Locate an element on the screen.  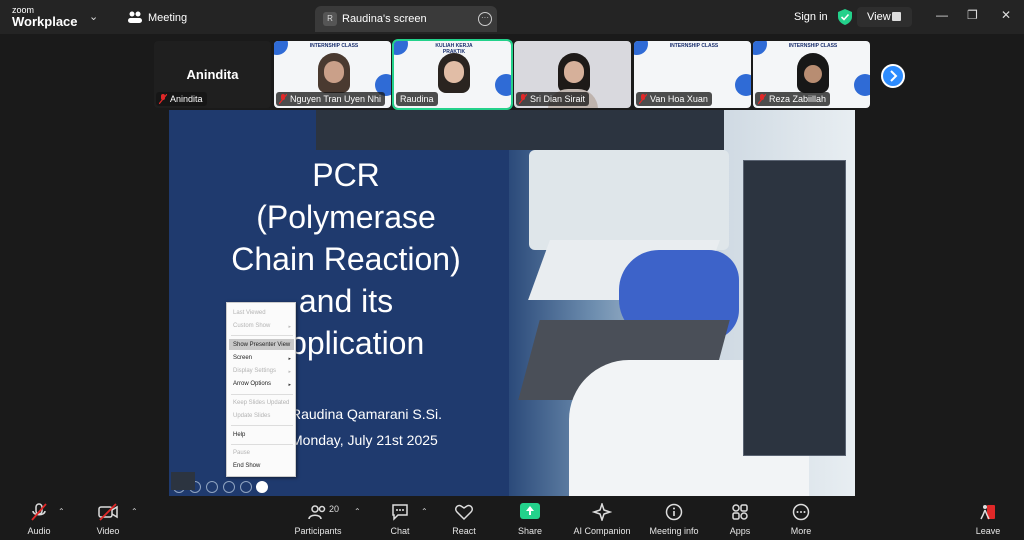
menu-item-screen: Screen is located at coordinates (242, 358).